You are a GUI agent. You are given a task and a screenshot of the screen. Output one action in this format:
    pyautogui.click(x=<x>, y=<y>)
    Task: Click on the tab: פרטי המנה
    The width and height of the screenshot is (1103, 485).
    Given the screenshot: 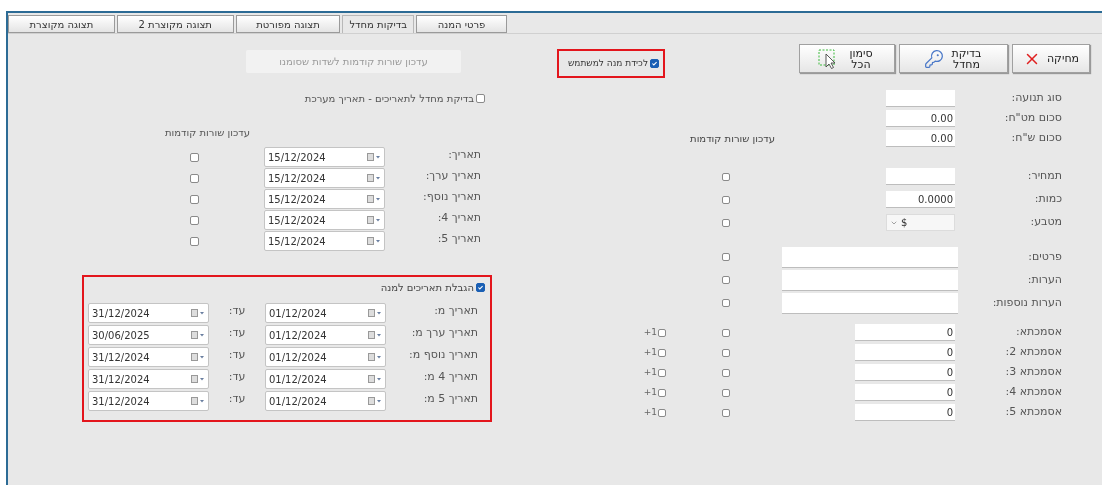 What is the action you would take?
    pyautogui.click(x=461, y=24)
    